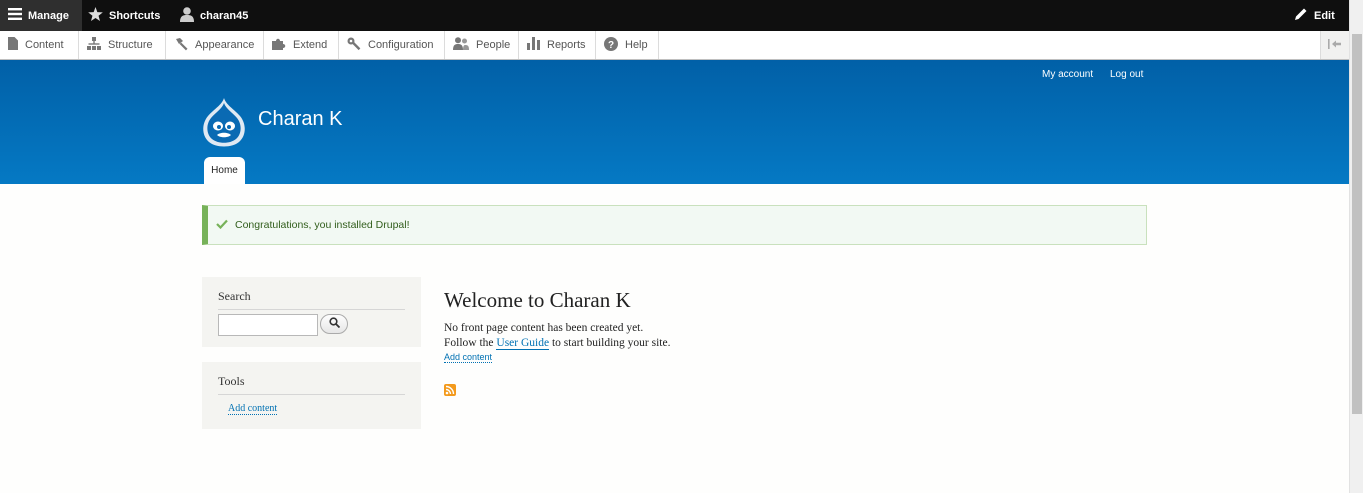 This screenshot has height=493, width=1363. What do you see at coordinates (1357, 224) in the screenshot?
I see `scrollbar-thumb` at bounding box center [1357, 224].